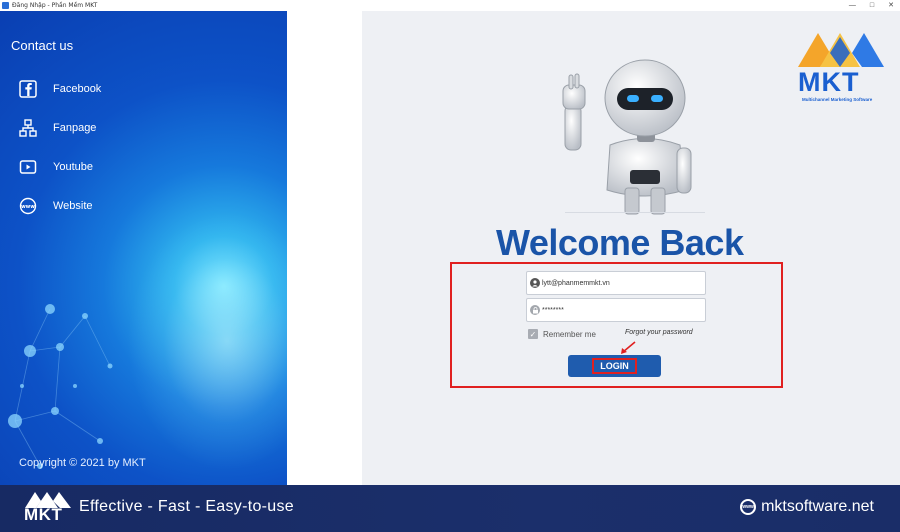  I want to click on sidebar-item-label: Youtube, so click(73, 167).